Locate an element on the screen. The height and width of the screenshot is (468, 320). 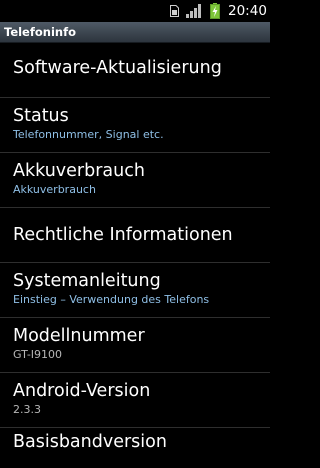
item-value: 2.3.3 is located at coordinates (27, 409).